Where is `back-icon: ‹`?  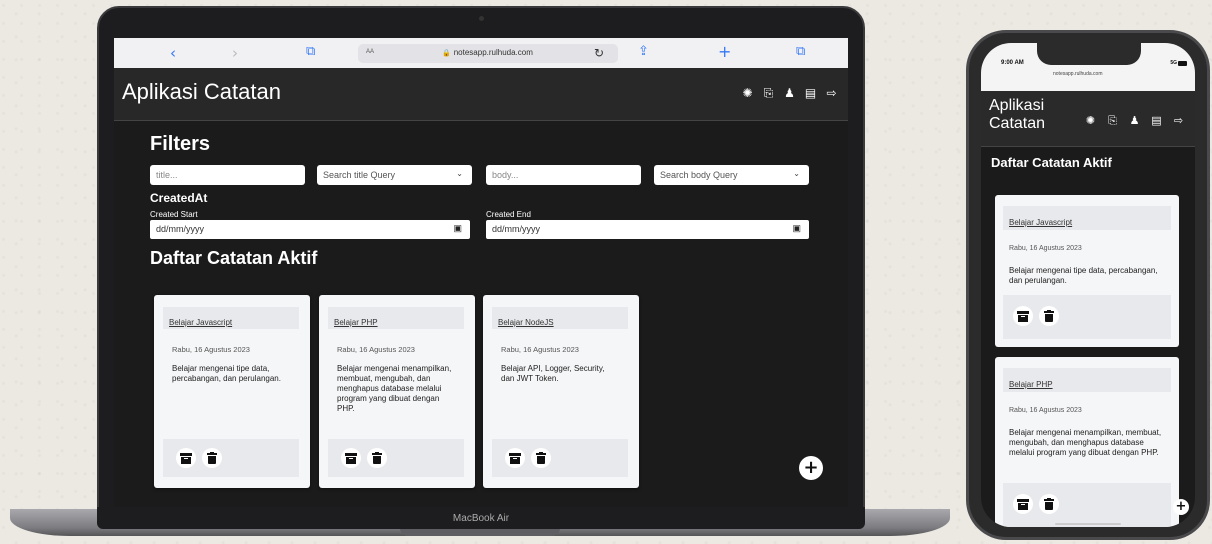
back-icon: ‹ is located at coordinates (173, 53).